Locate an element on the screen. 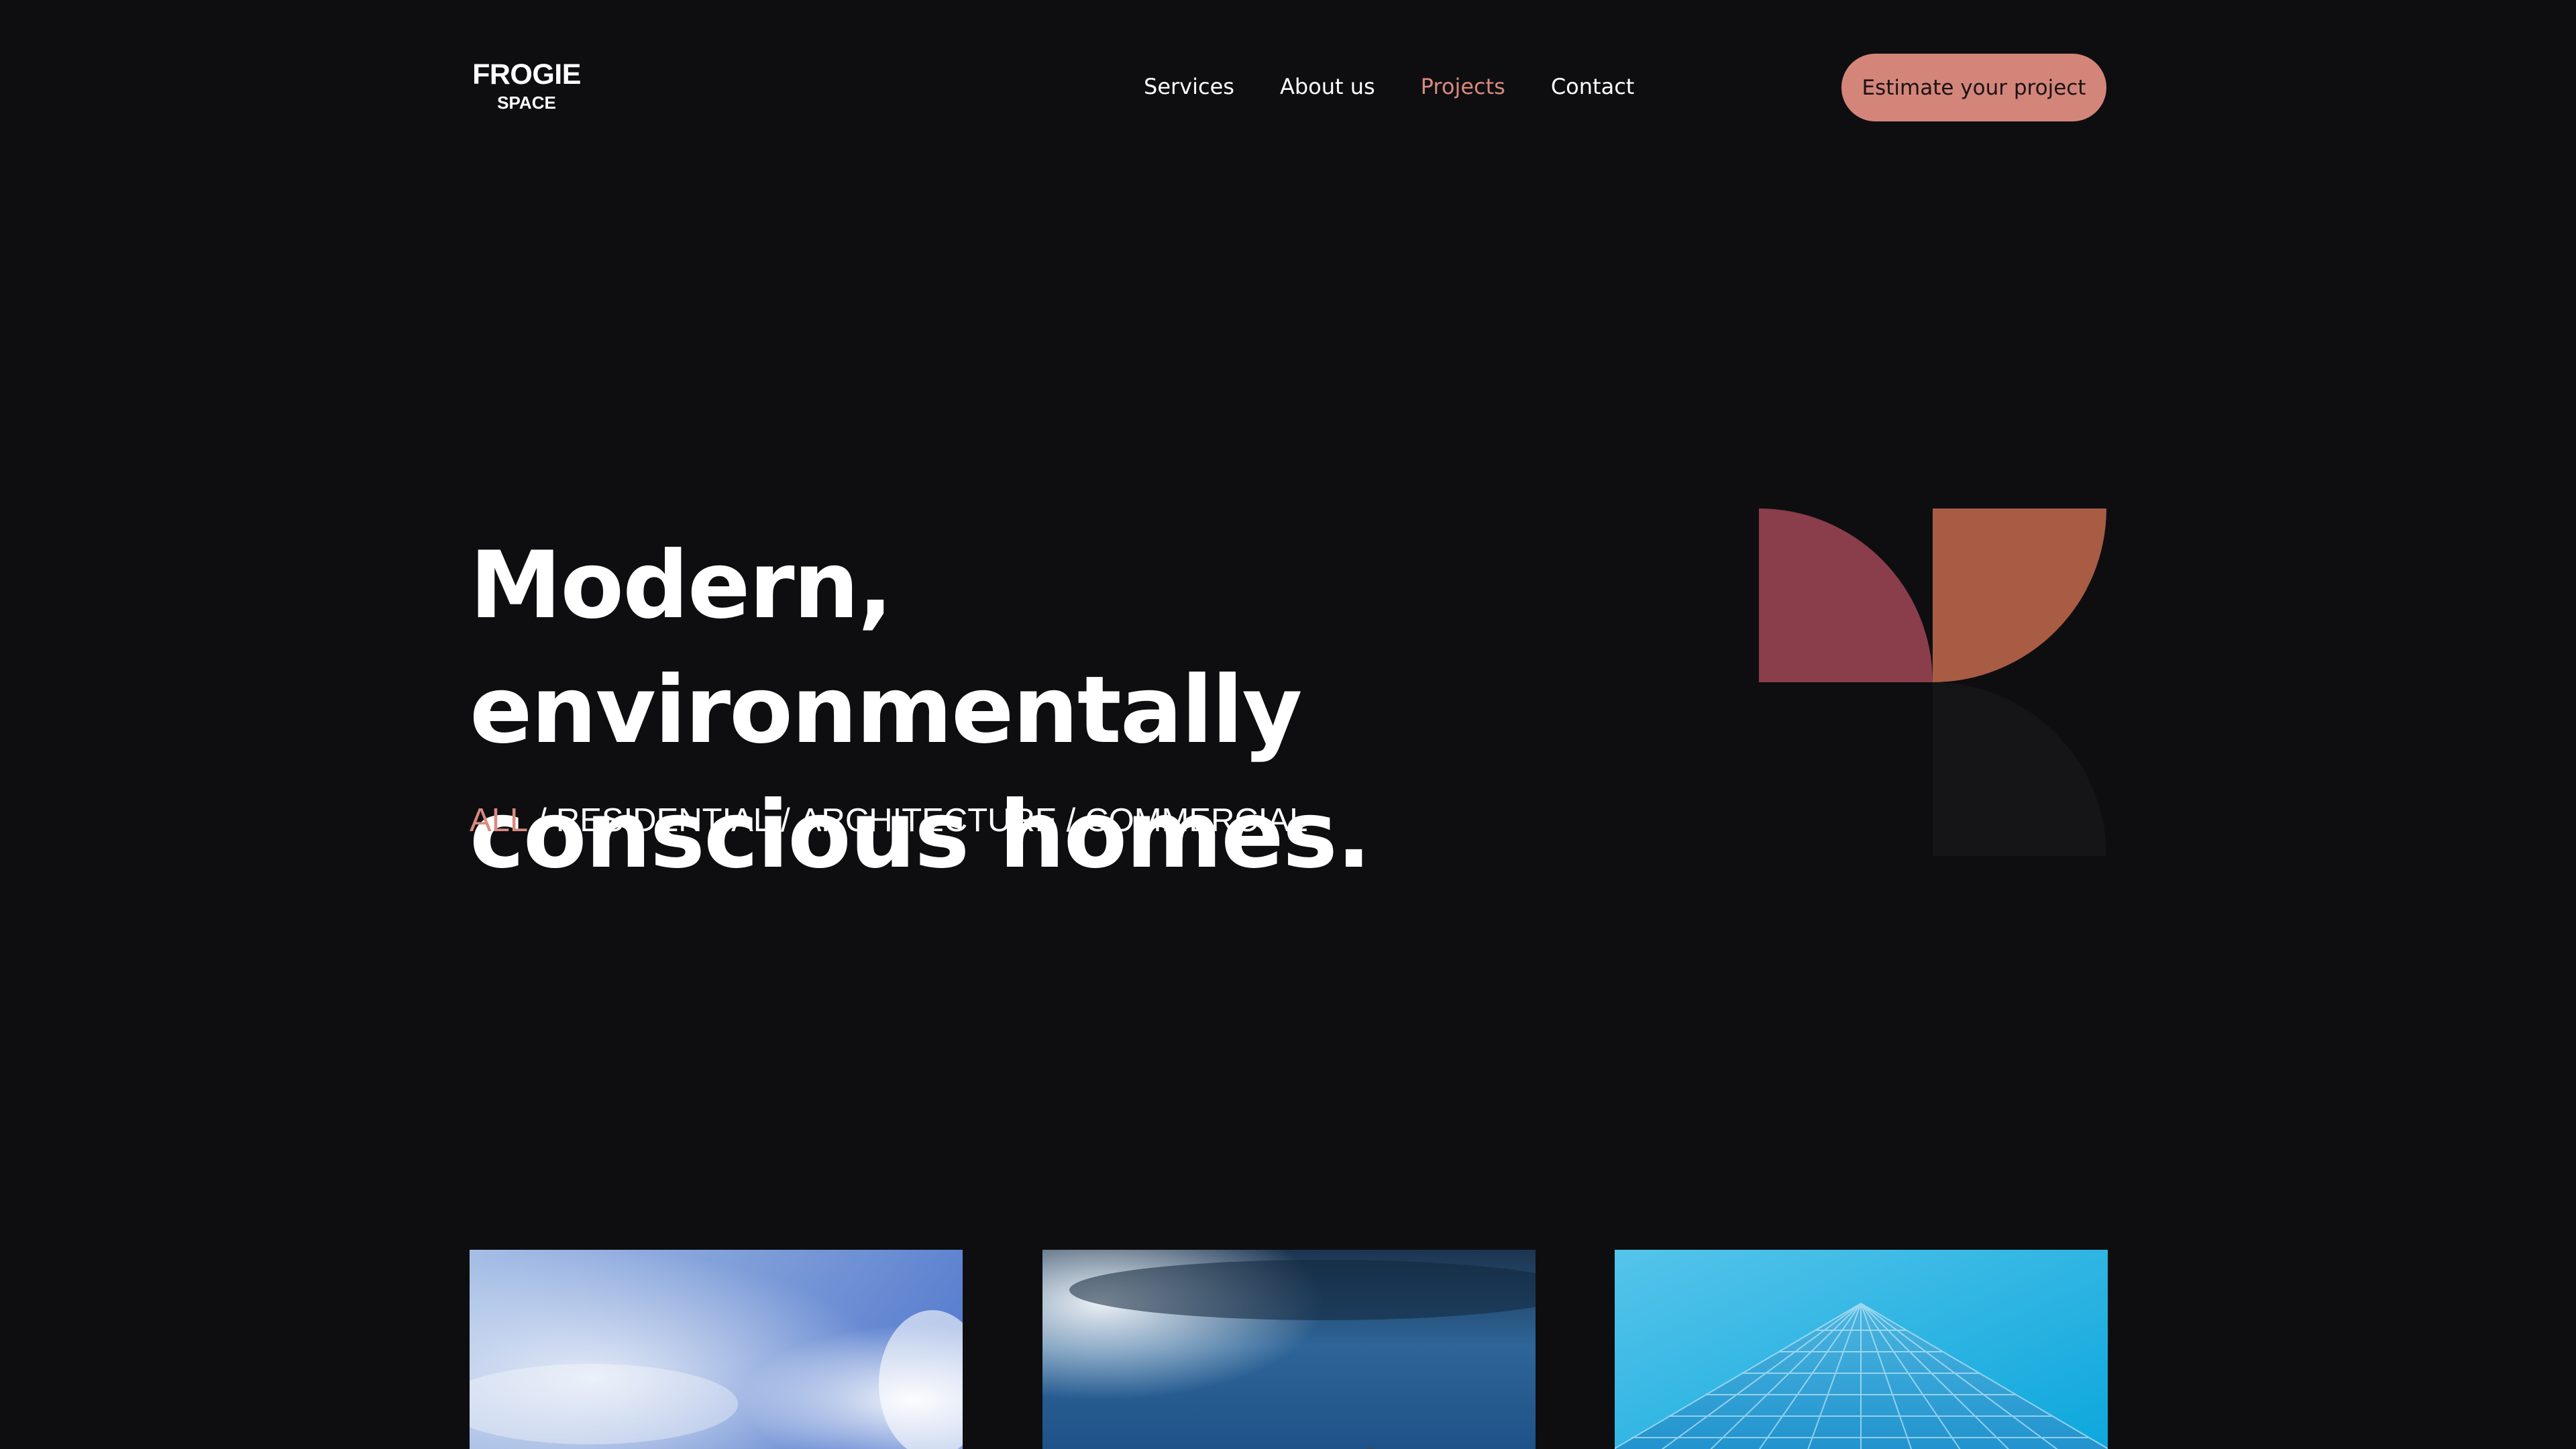  logo-line2: SPACE is located at coordinates (526, 103).